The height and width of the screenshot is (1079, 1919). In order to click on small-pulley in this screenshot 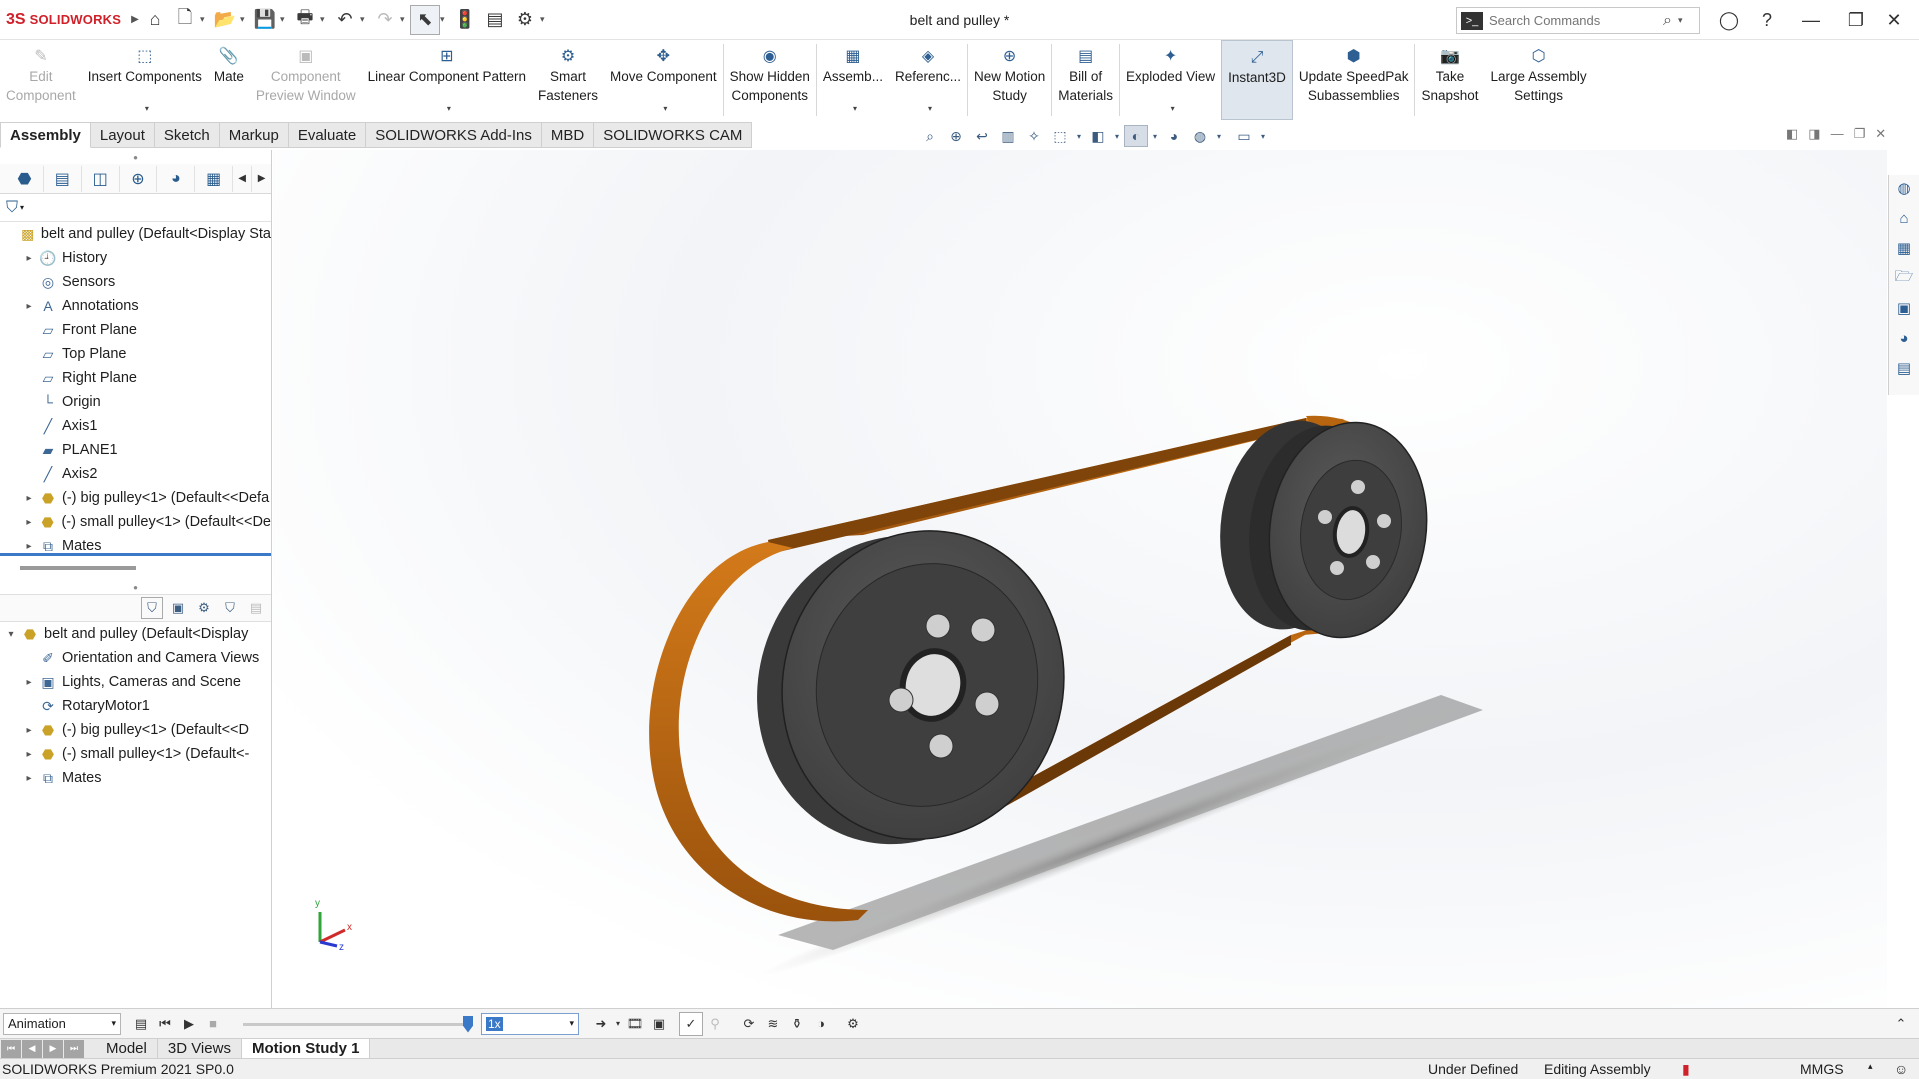, I will do `click(1323, 529)`.